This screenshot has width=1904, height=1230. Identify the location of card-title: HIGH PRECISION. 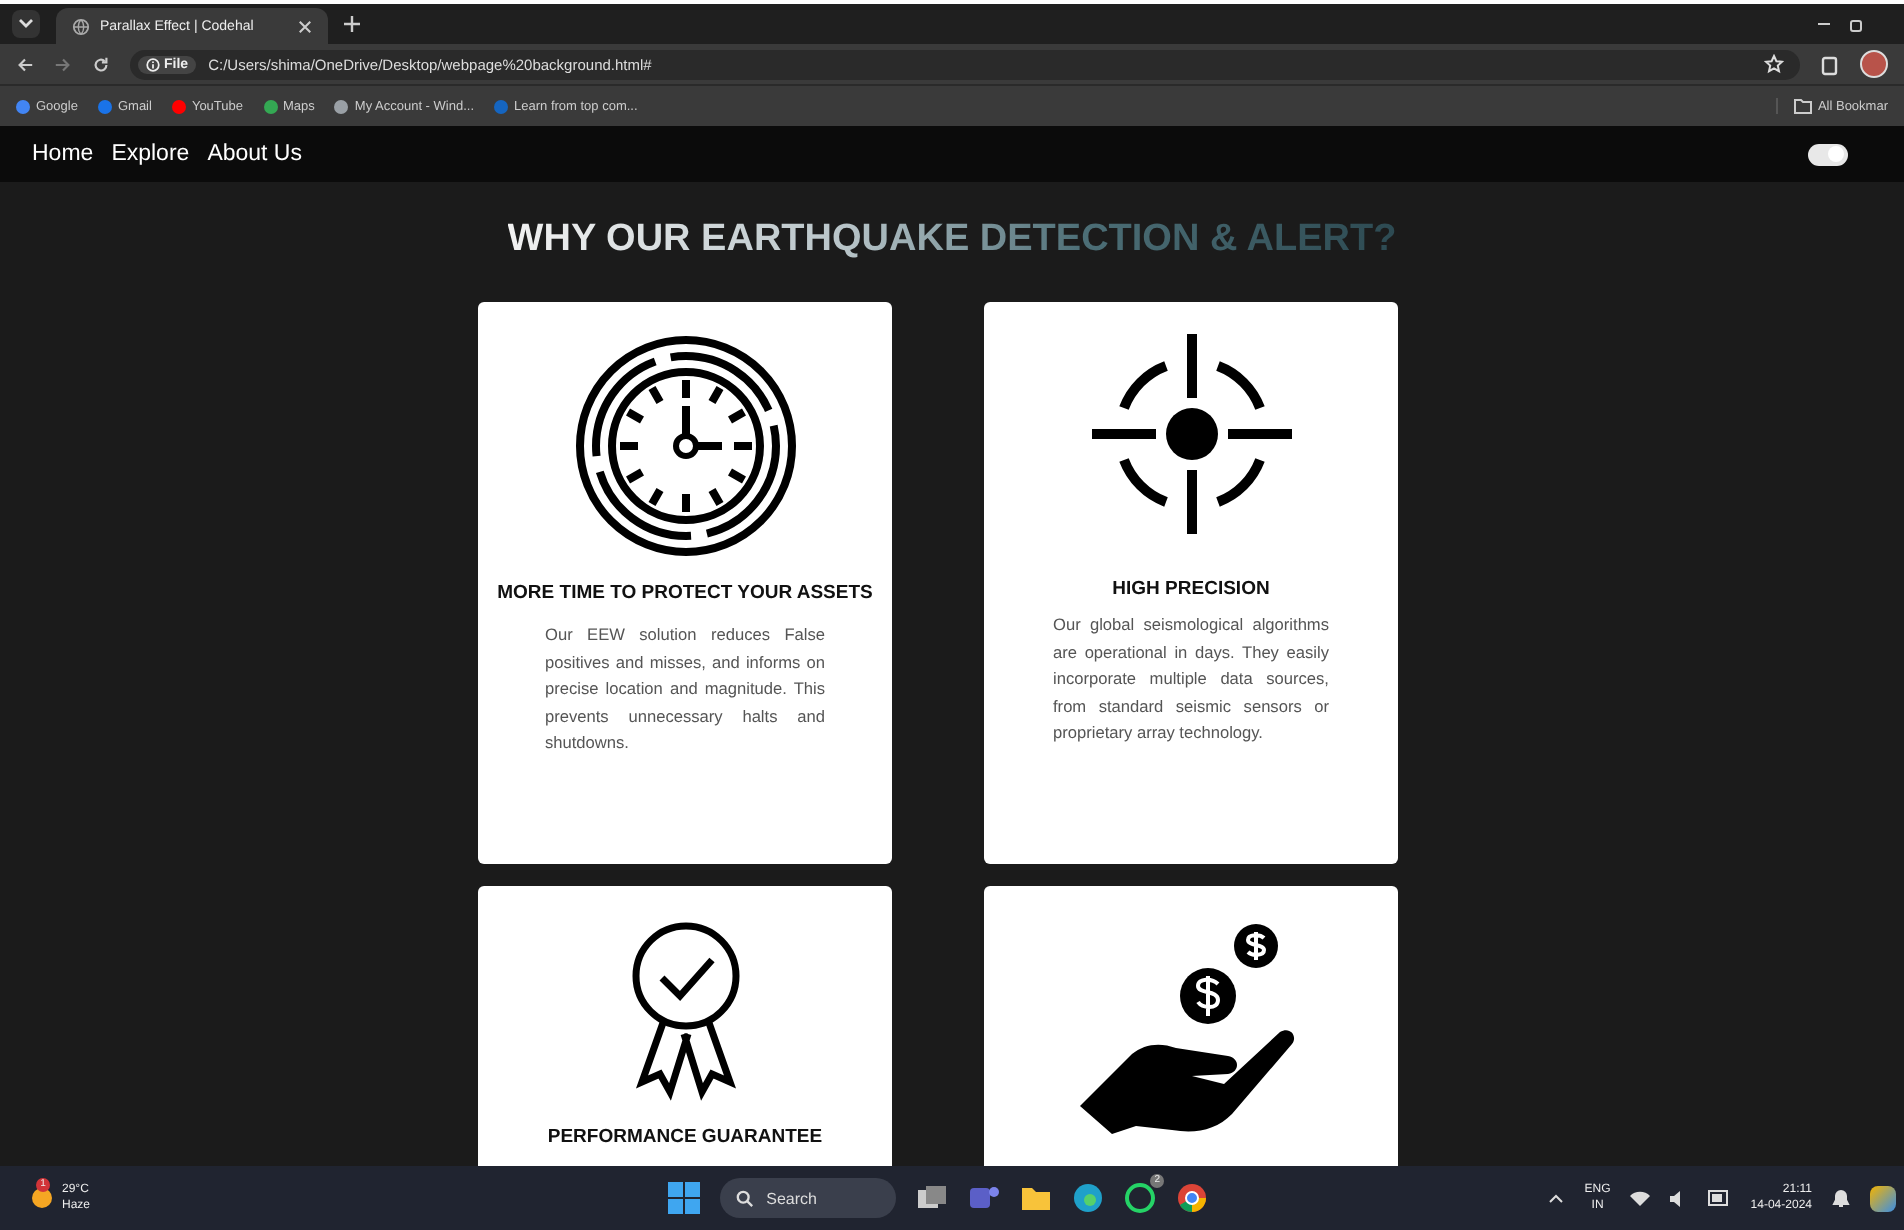
(1191, 589).